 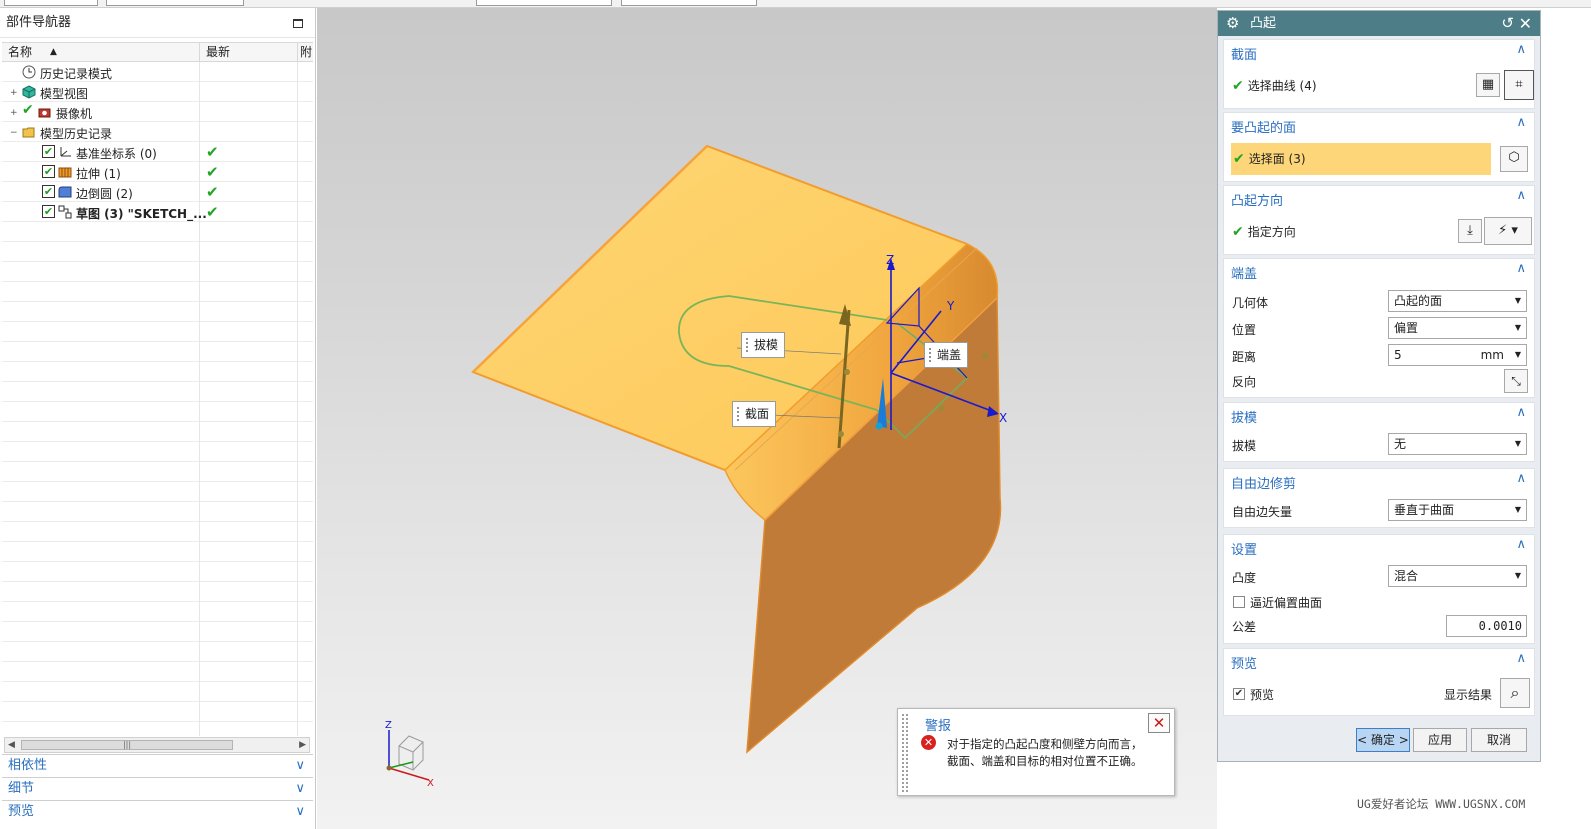 What do you see at coordinates (1244, 53) in the screenshot?
I see `section-header: 截面` at bounding box center [1244, 53].